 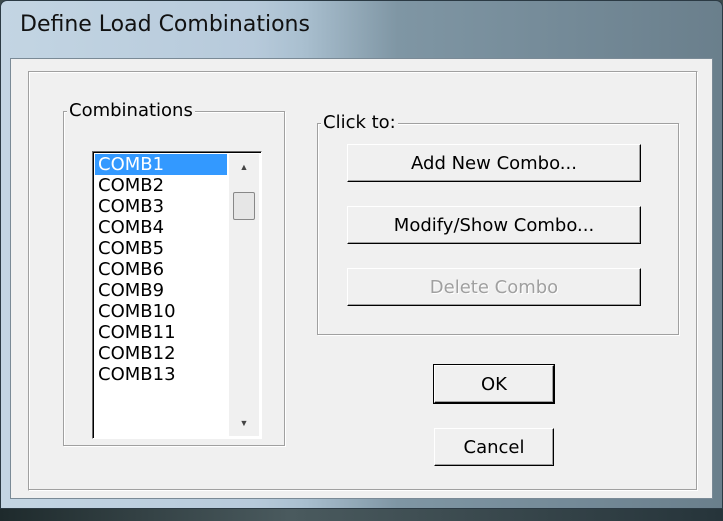 What do you see at coordinates (494, 384) in the screenshot?
I see `ok-button: OK` at bounding box center [494, 384].